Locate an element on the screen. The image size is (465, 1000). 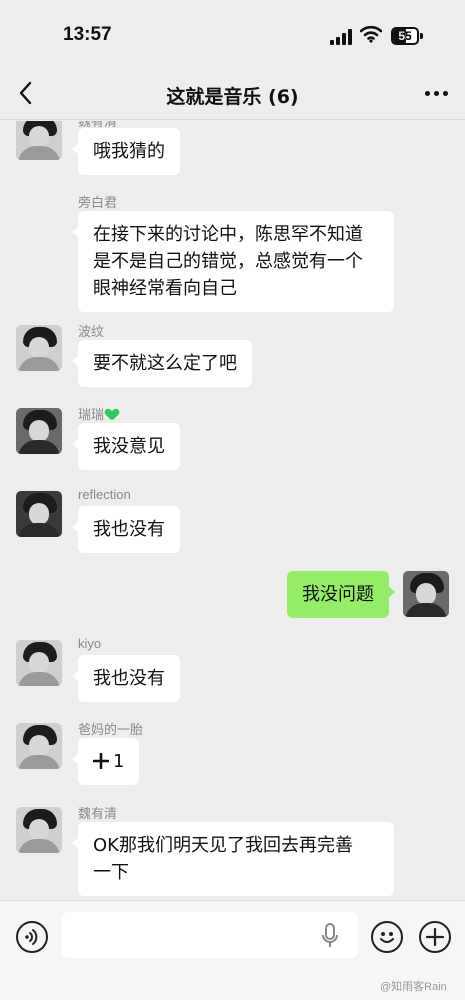
chat-title: 这就是音乐 (6) is located at coordinates (232, 97).